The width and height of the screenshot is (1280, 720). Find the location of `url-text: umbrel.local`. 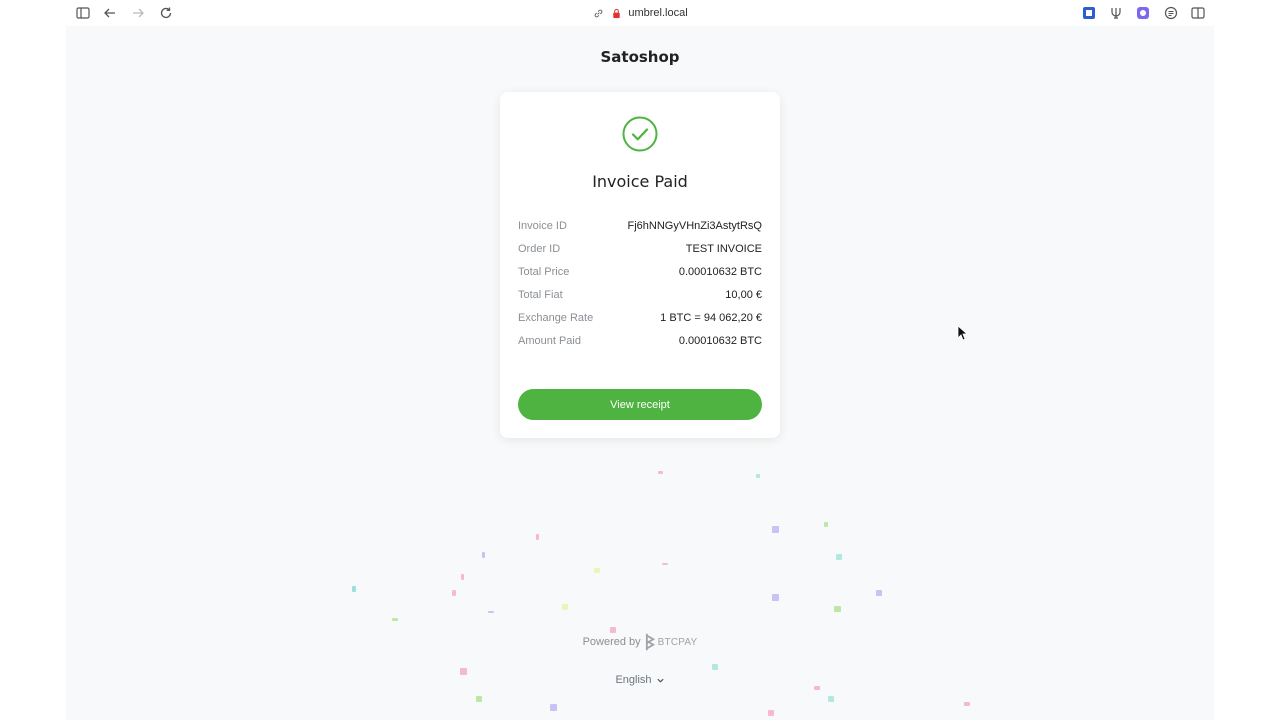

url-text: umbrel.local is located at coordinates (658, 13).